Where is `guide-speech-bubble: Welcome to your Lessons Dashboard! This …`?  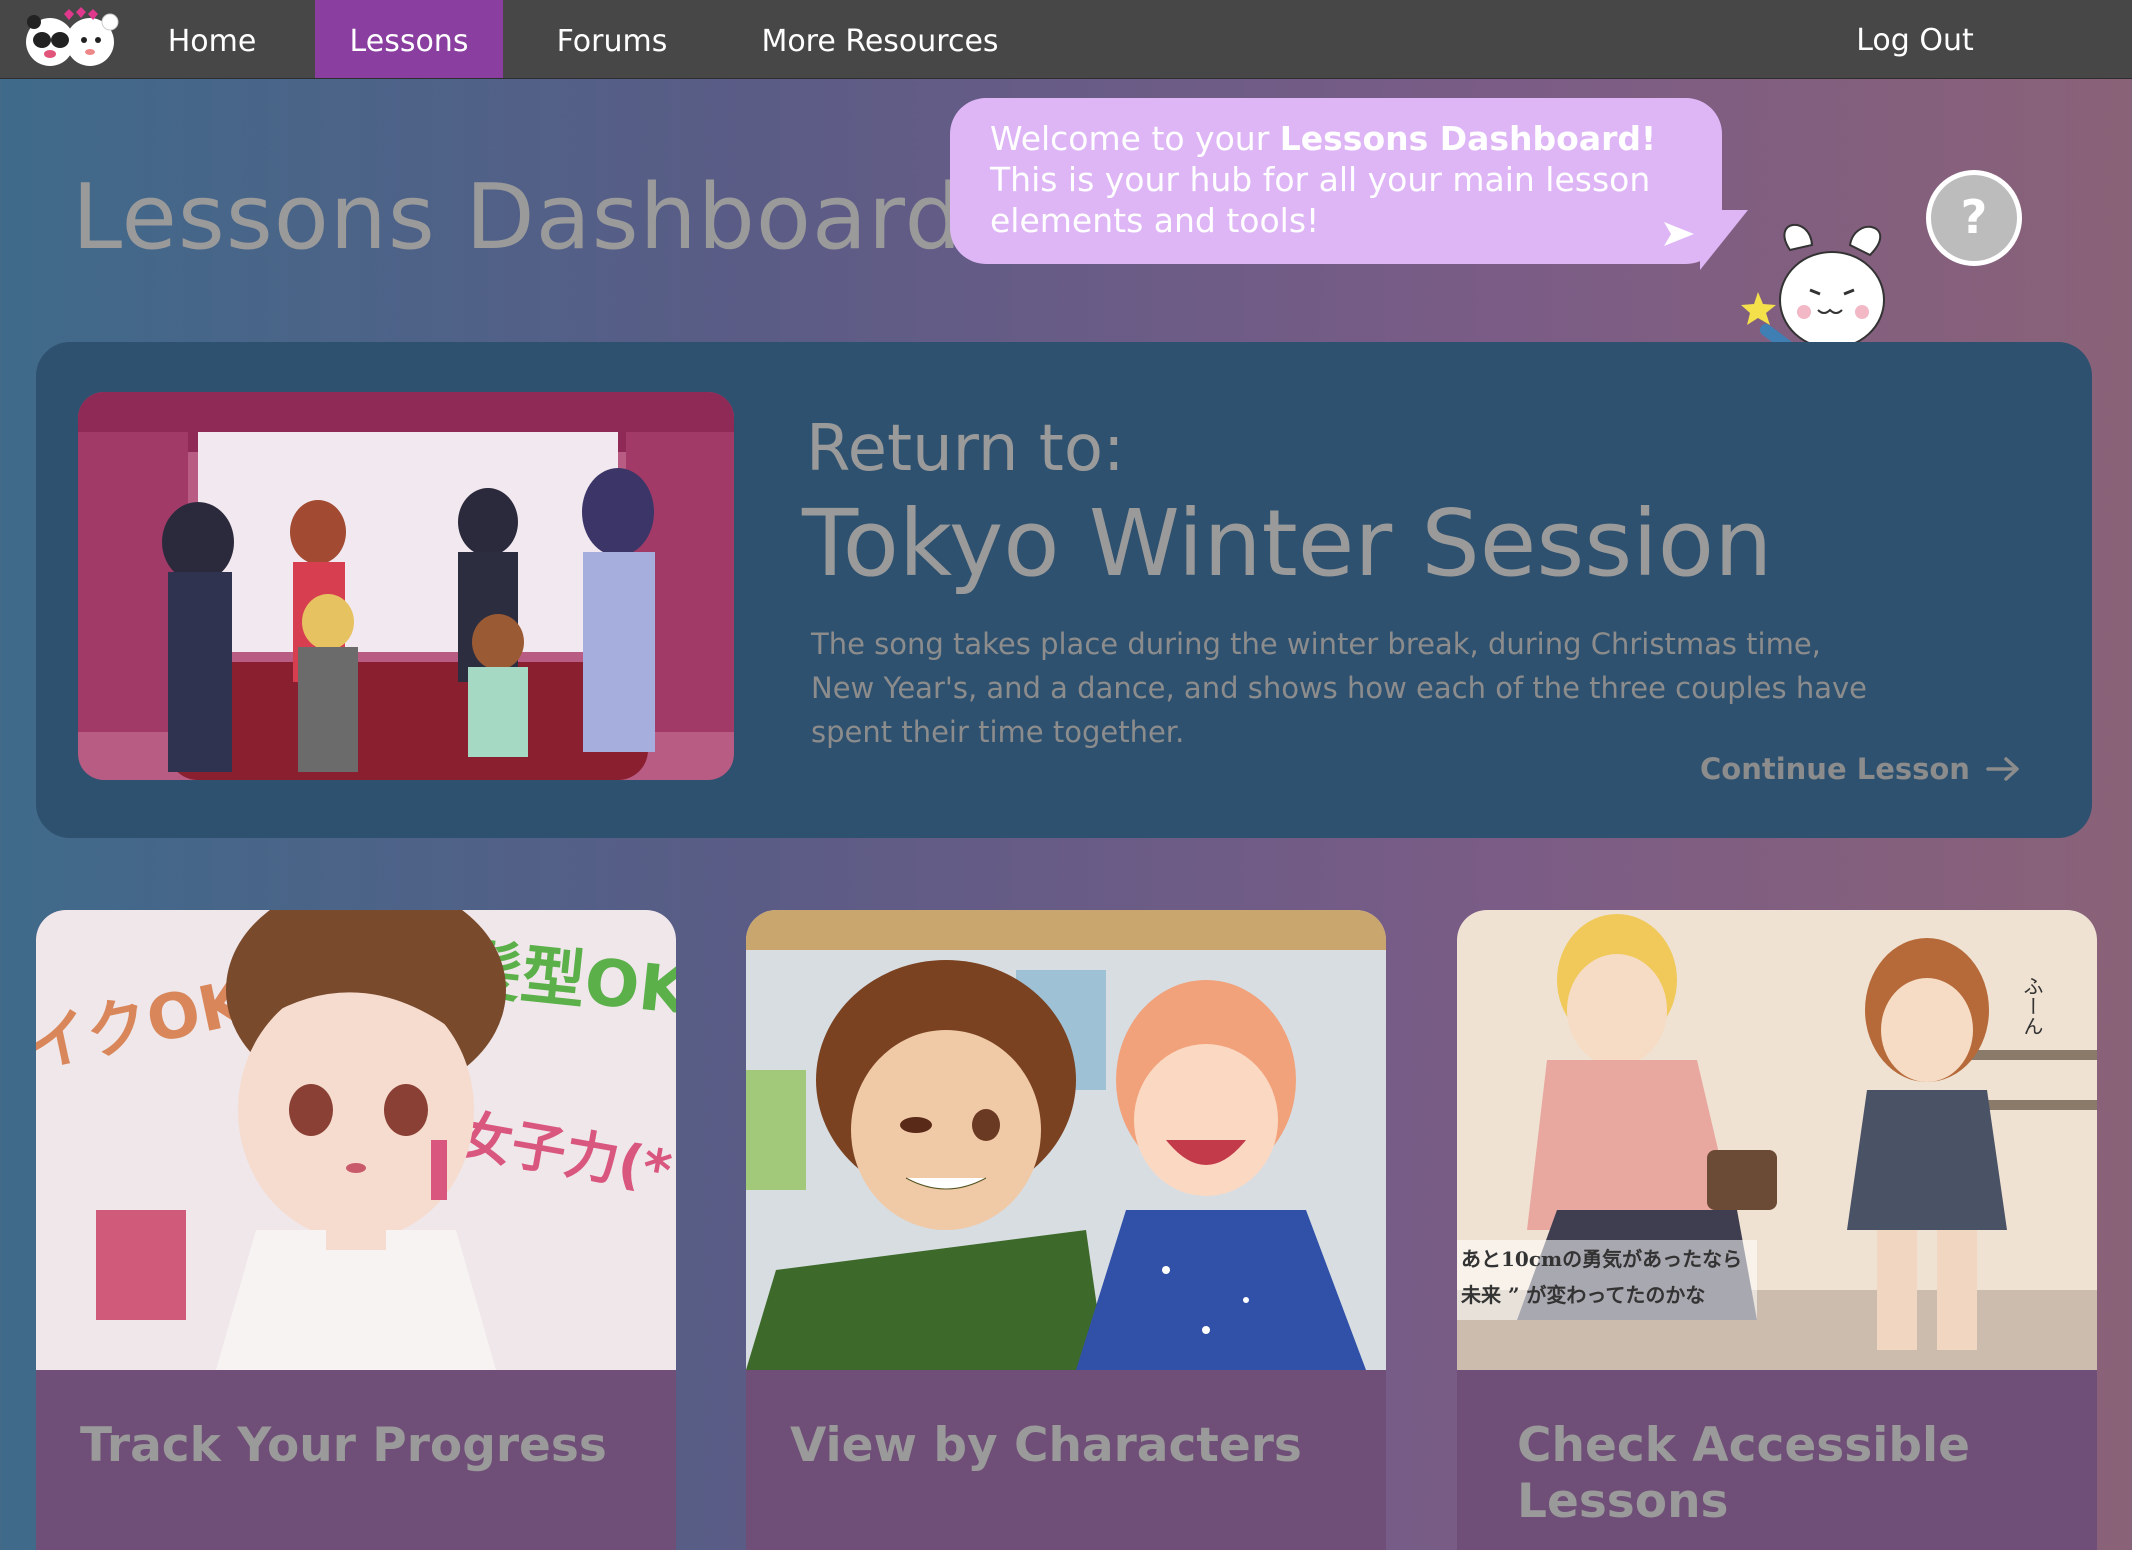 guide-speech-bubble: Welcome to your Lessons Dashboard! This … is located at coordinates (1336, 181).